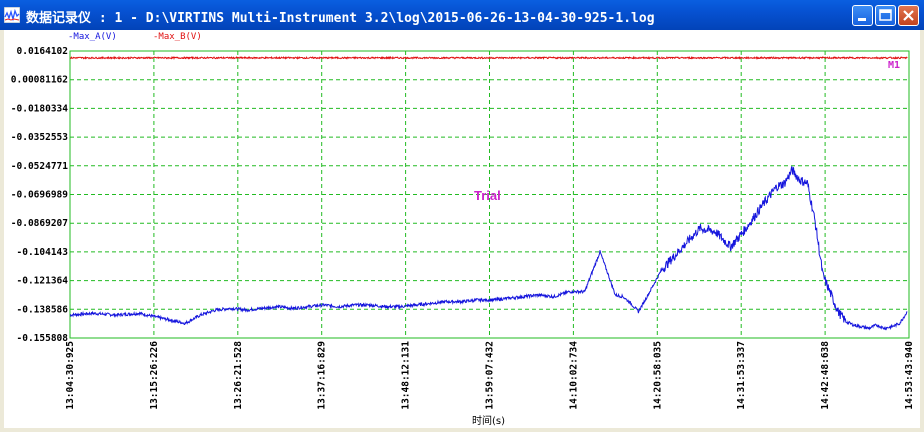 The width and height of the screenshot is (924, 432). I want to click on trial-watermark: Trial, so click(487, 195).